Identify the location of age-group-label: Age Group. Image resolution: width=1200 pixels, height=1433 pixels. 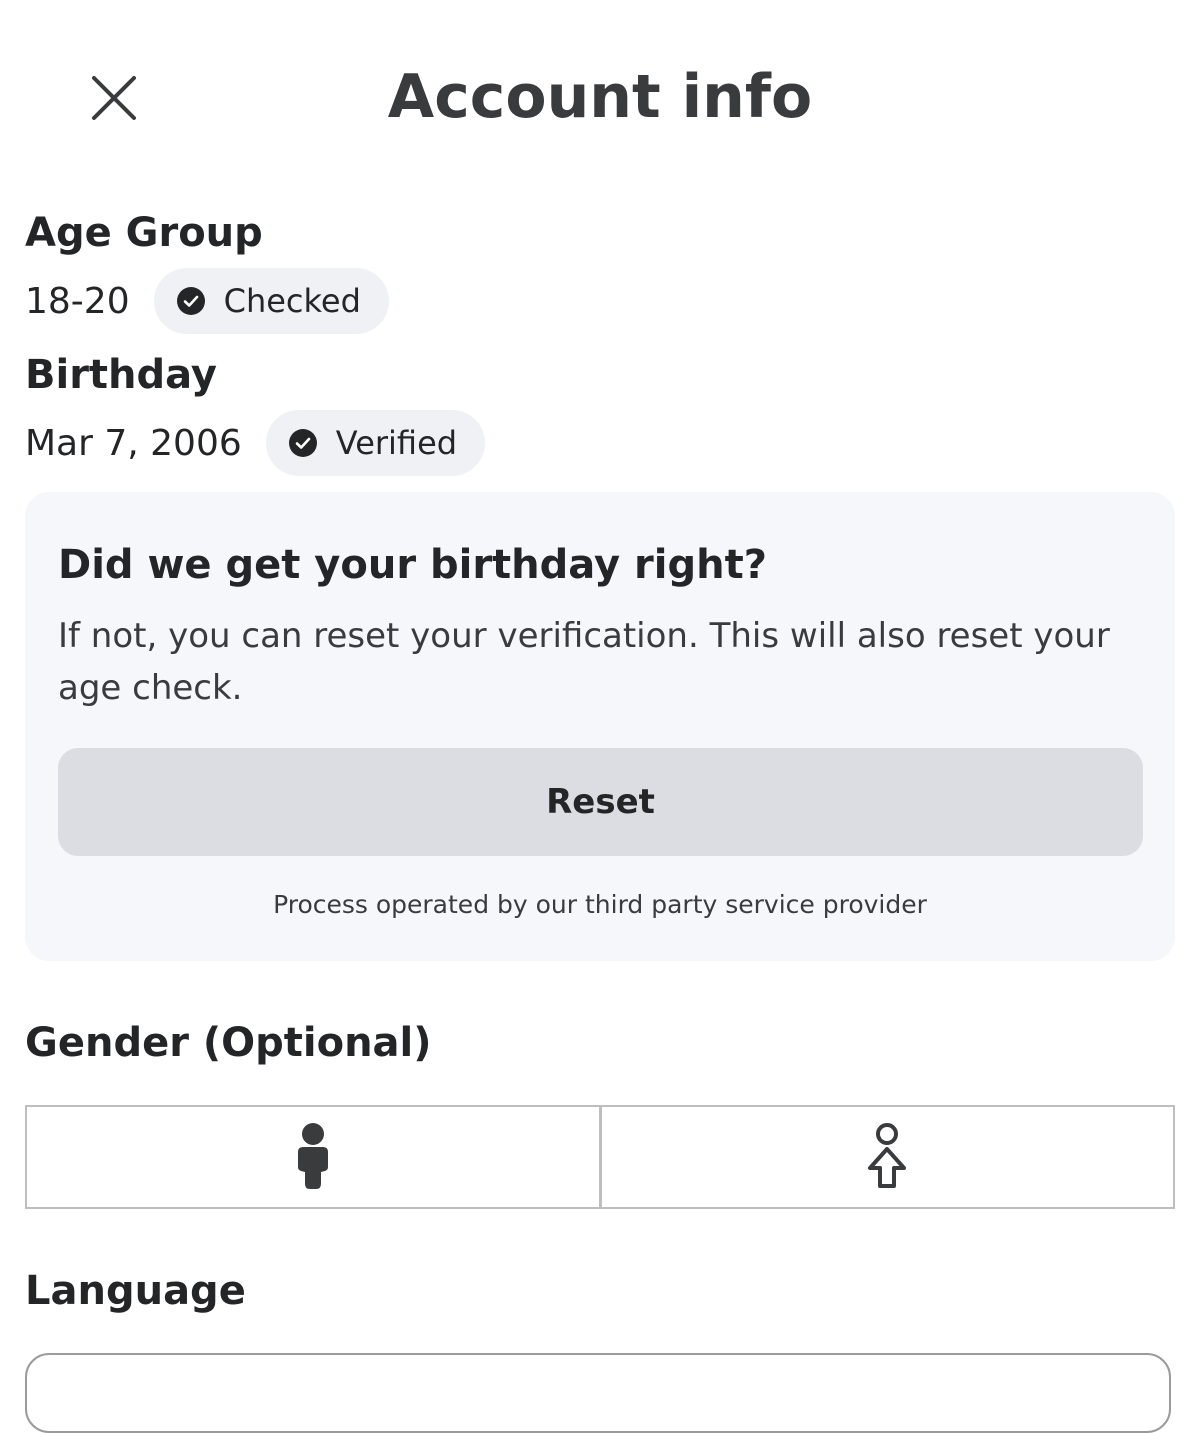
(144, 233).